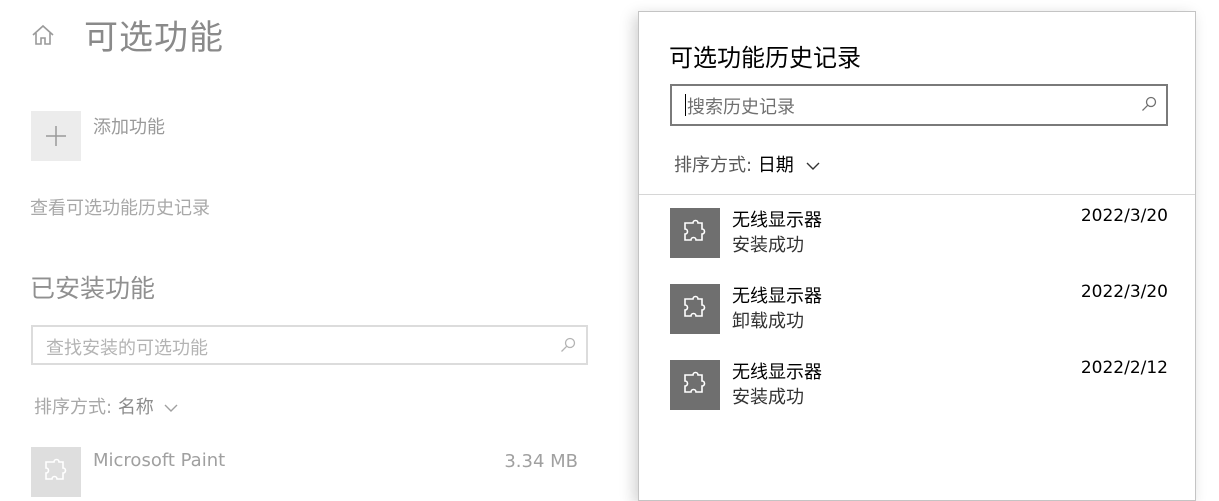  What do you see at coordinates (129, 126) in the screenshot?
I see `add-feature-label: 添加功能` at bounding box center [129, 126].